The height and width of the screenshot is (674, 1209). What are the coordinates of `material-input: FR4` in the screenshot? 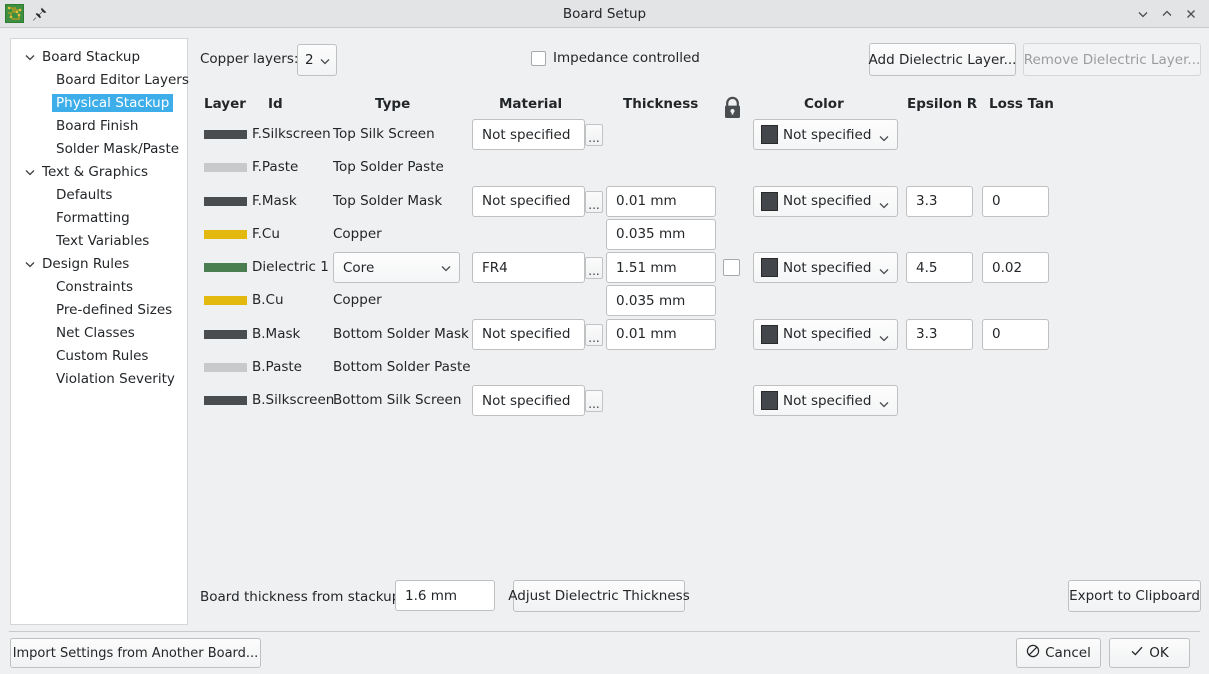 It's located at (528, 268).